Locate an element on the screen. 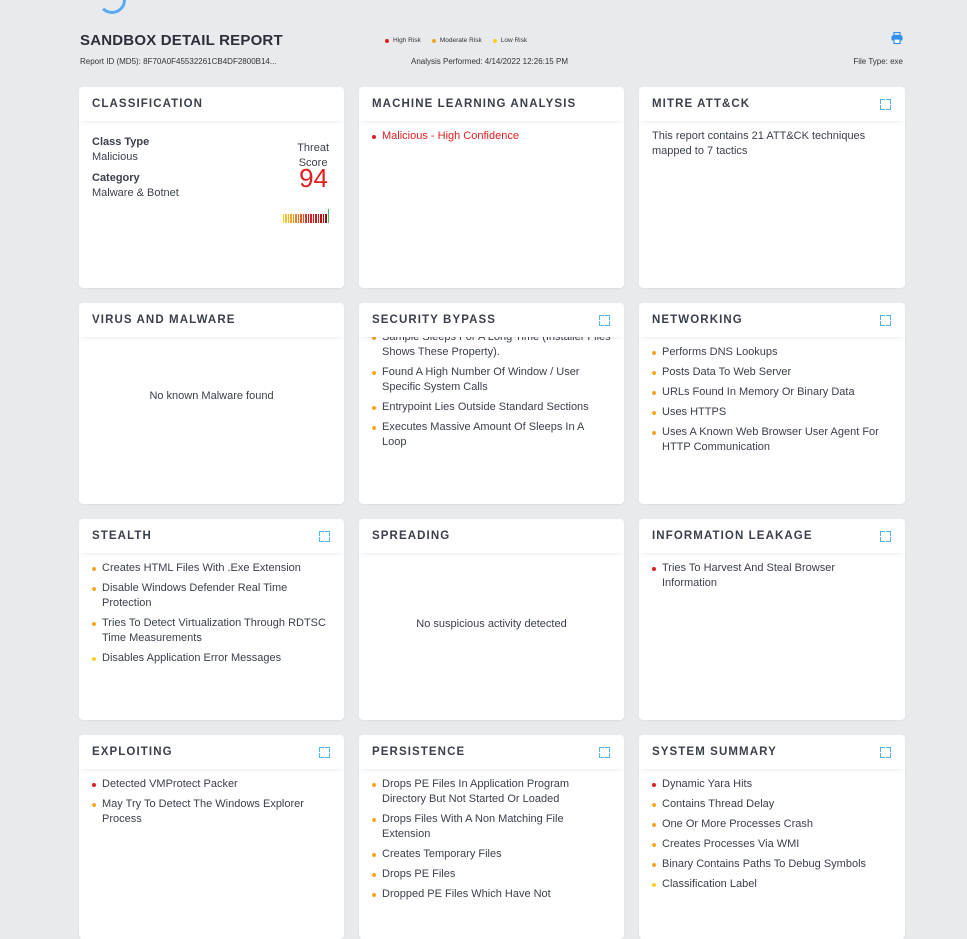 This screenshot has width=967, height=939. class-type-value: Malicious is located at coordinates (115, 157).